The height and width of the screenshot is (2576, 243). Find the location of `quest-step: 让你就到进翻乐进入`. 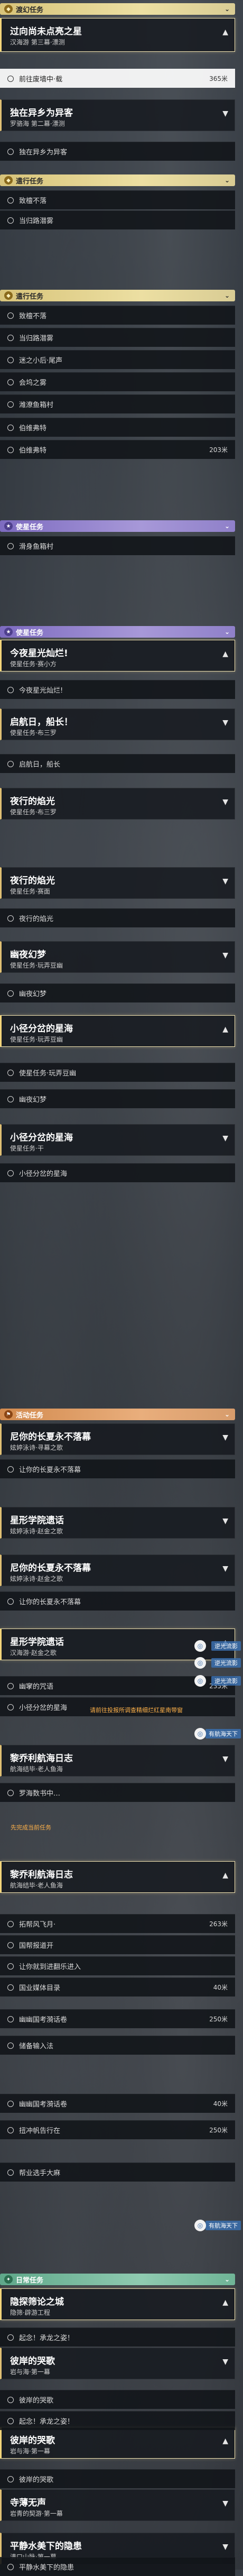

quest-step: 让你就到进翻乐进入 is located at coordinates (117, 1966).